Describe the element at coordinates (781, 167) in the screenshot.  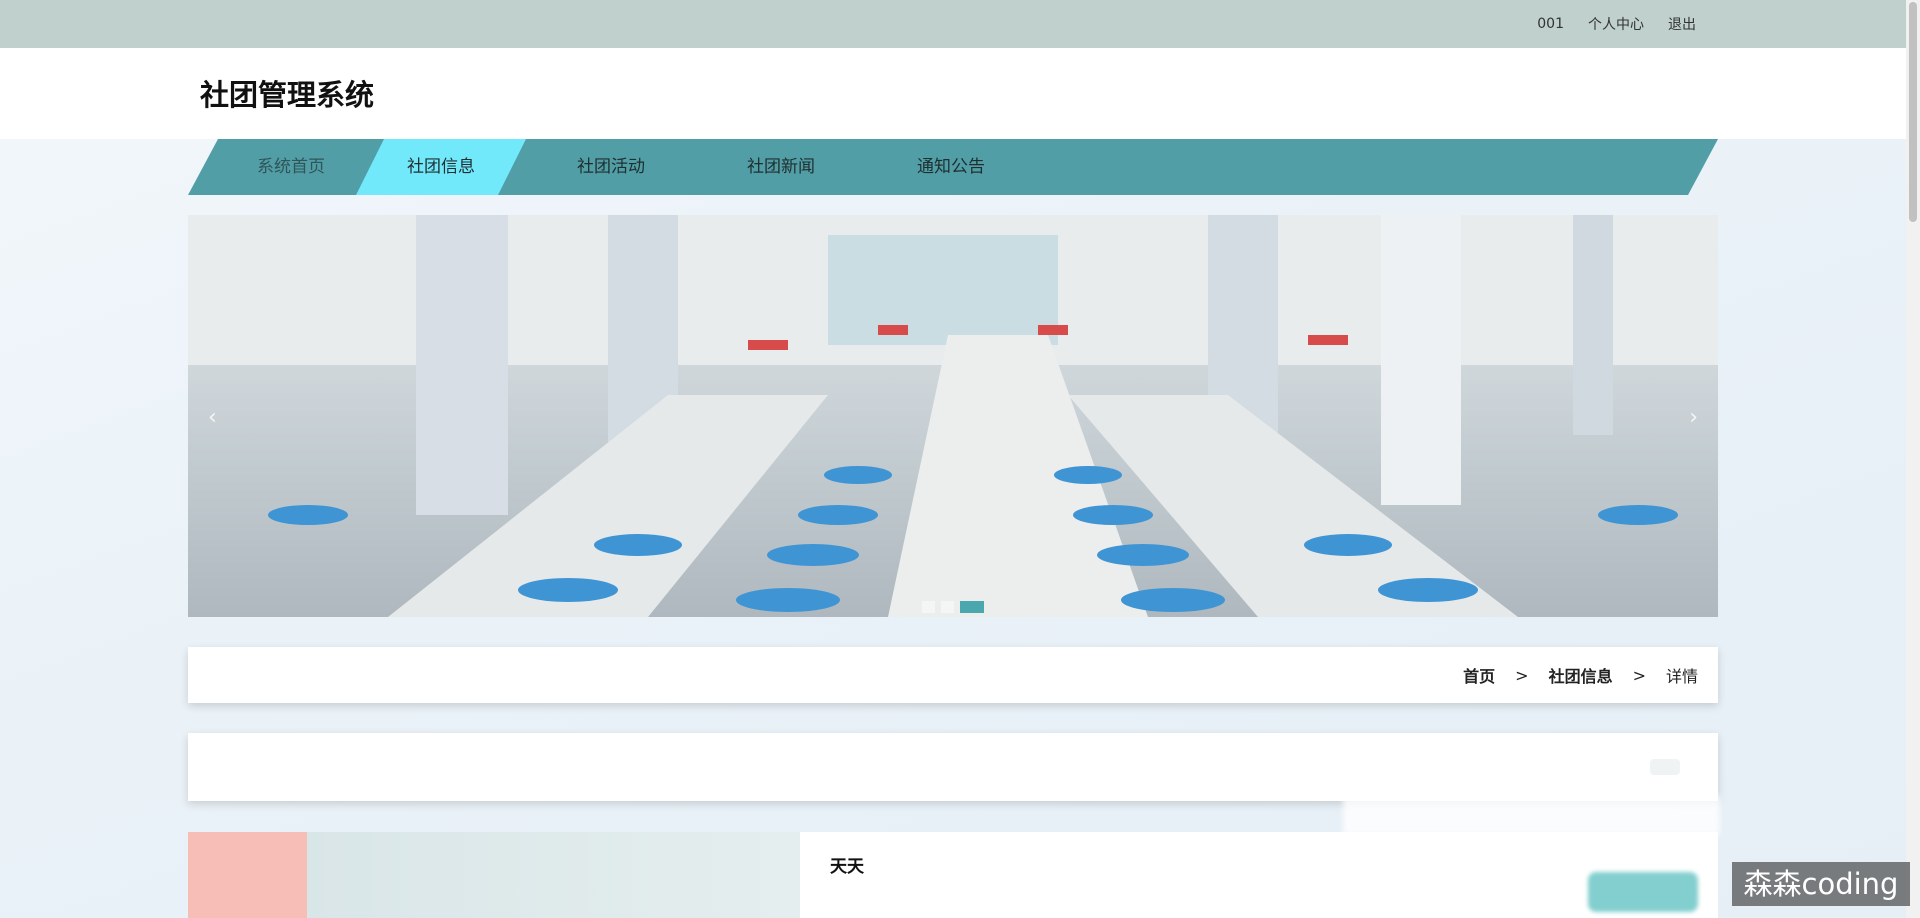
I see `nav-item-club-news: 社团新闻` at that location.